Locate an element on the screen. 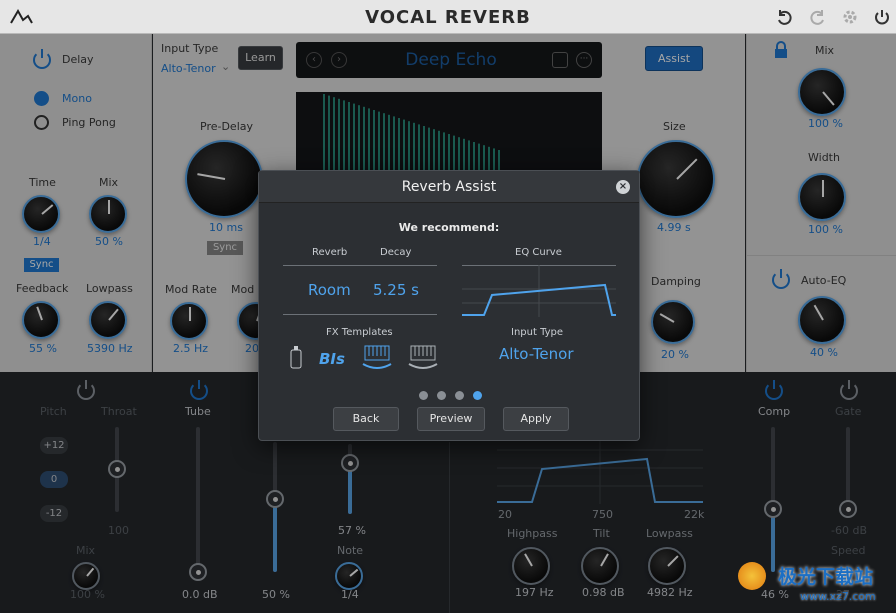 Image resolution: width=896 pixels, height=613 pixels. watermark-url: www.xz7.com is located at coordinates (838, 596).